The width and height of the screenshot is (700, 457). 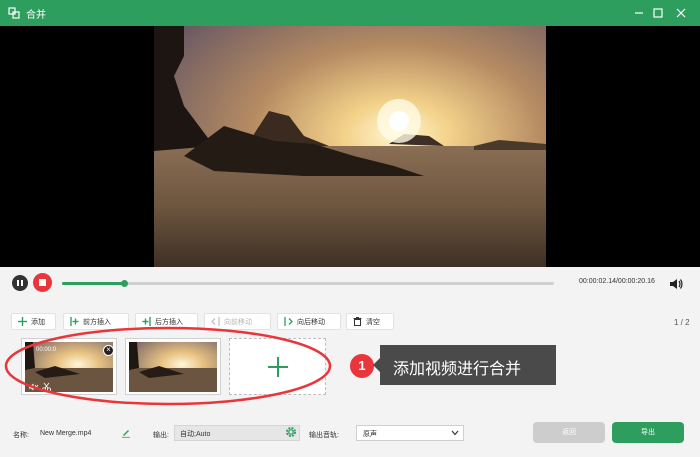 I want to click on maximize-icon, so click(x=658, y=13).